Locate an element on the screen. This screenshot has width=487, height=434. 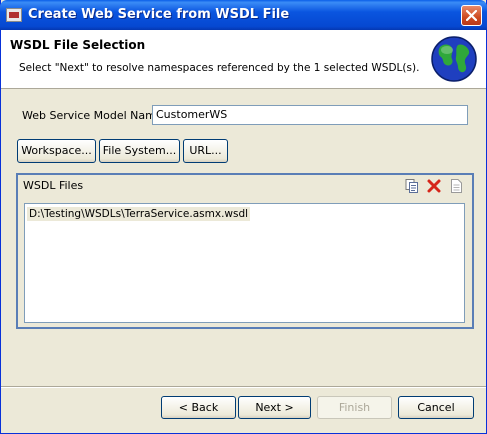
app-icon is located at coordinates (14, 15).